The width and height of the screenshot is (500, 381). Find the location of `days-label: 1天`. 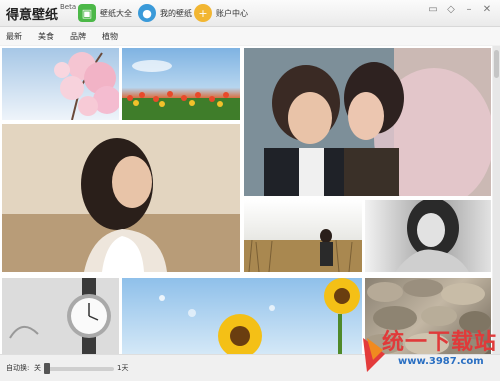

days-label: 1天 is located at coordinates (123, 368).